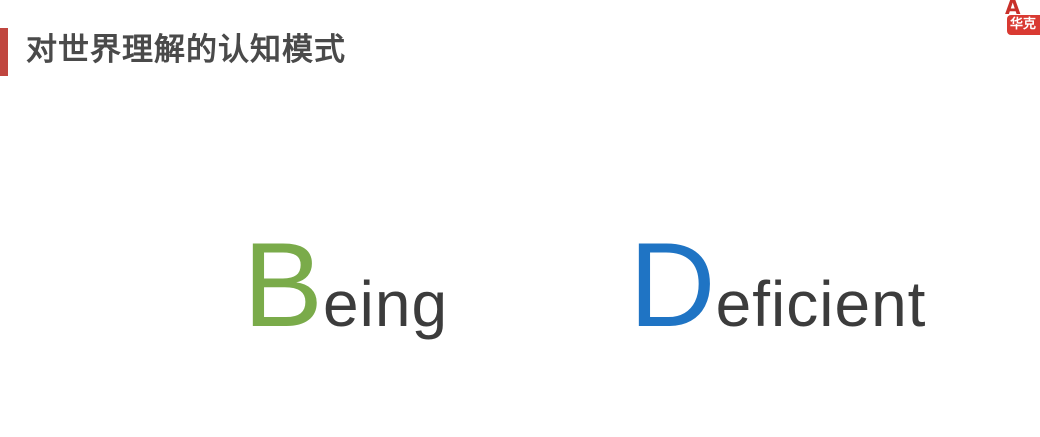 Image resolution: width=1040 pixels, height=437 pixels. Describe the element at coordinates (186, 50) in the screenshot. I see `slide-title: 对世界理解的认知模式` at that location.